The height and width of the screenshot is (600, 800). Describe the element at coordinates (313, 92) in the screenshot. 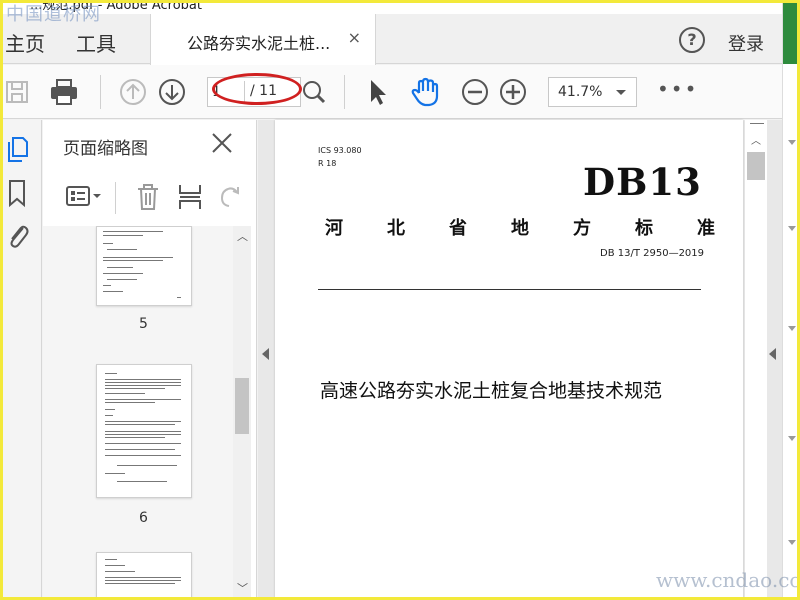

I see `zoom-search-icon` at that location.